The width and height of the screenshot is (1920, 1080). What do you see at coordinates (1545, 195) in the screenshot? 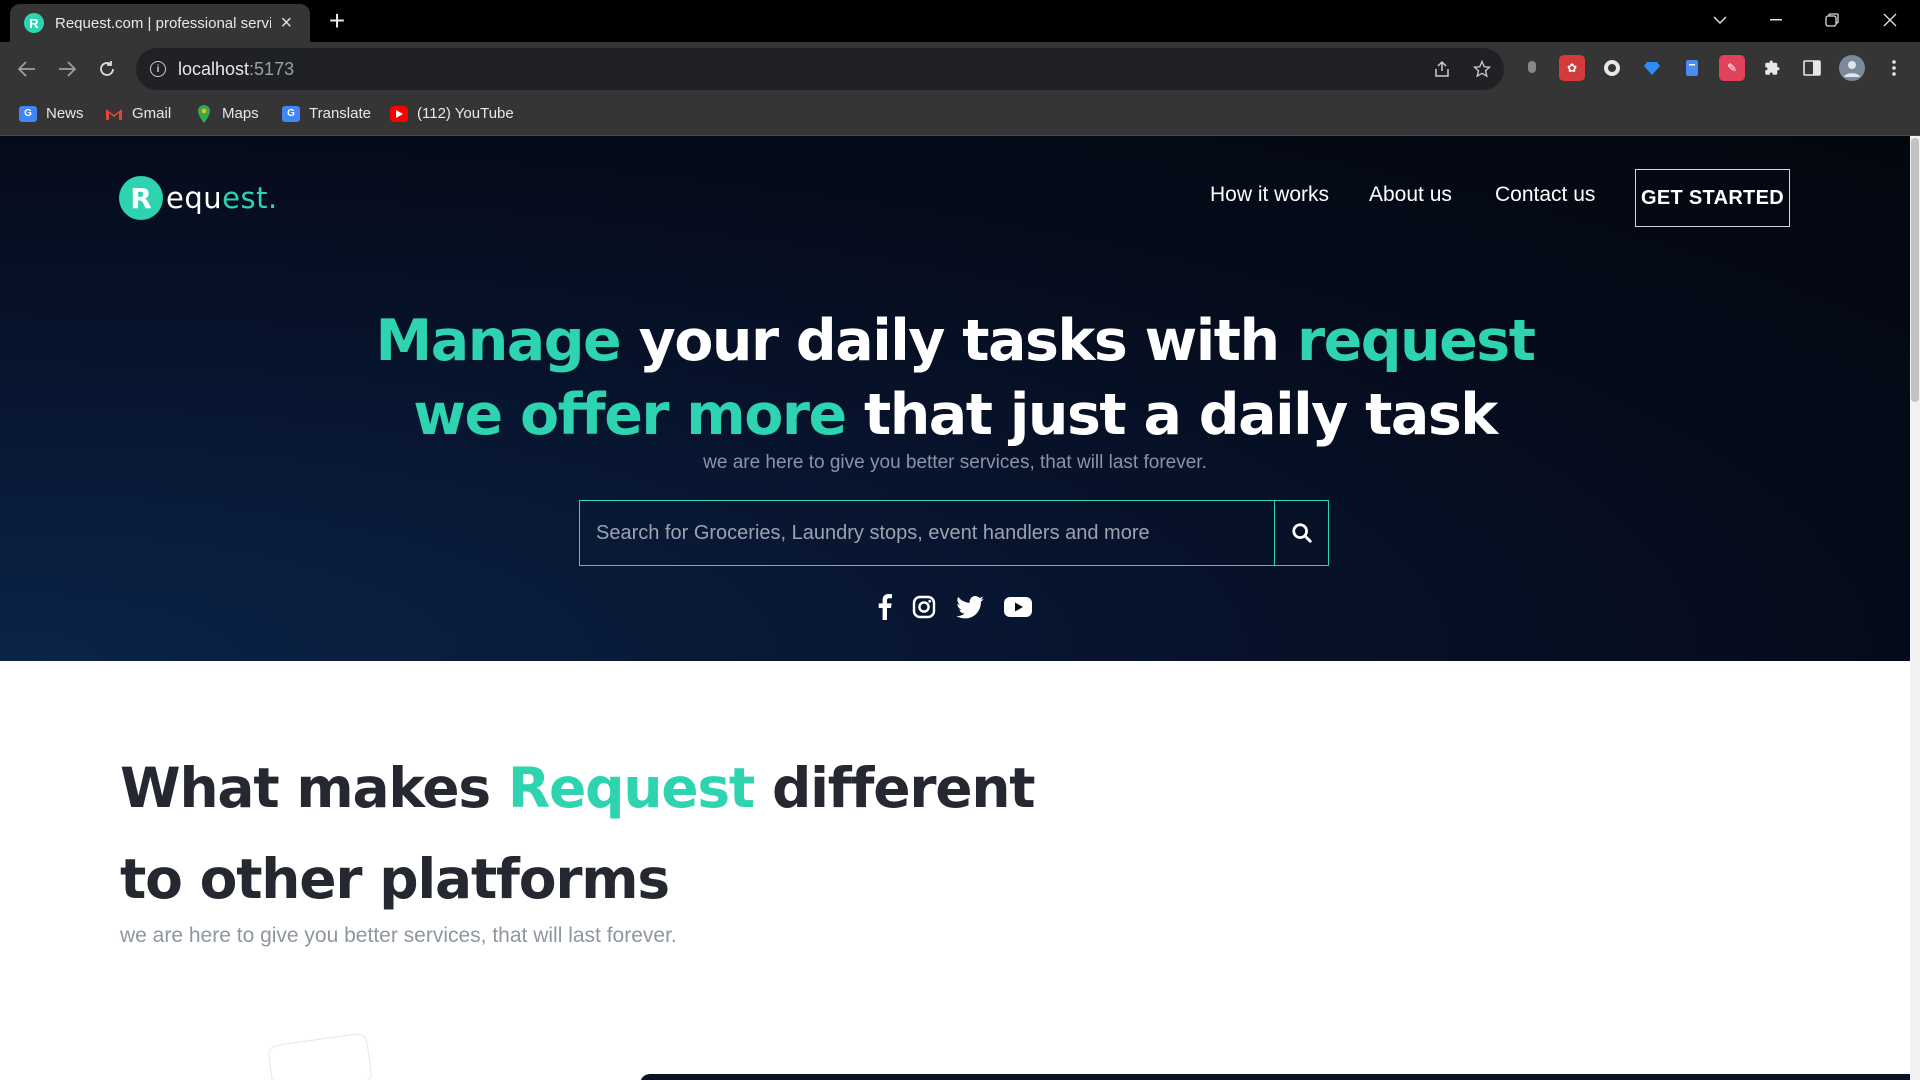
I see `nav-contact-us: Contact us` at bounding box center [1545, 195].